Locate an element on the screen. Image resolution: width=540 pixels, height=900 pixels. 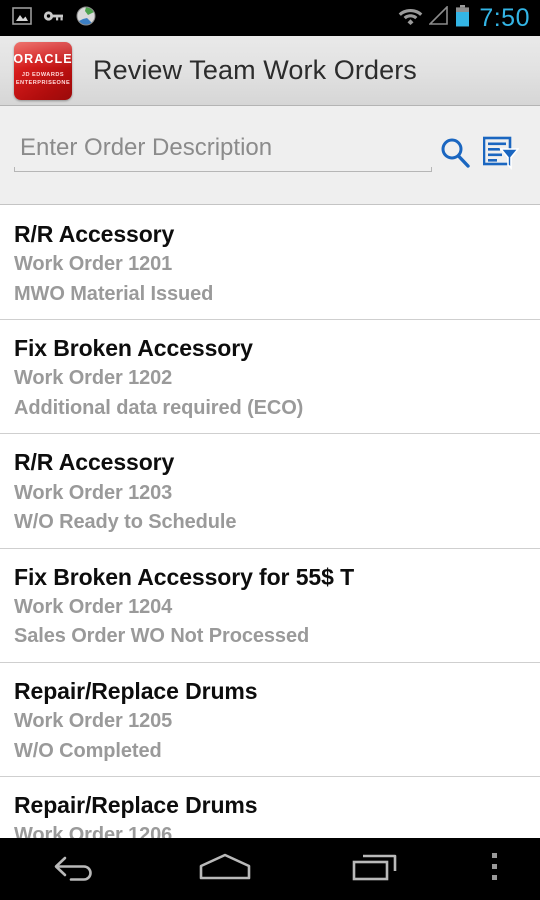
work-order-status: Sales Order WO Not Processed is located at coordinates (162, 636).